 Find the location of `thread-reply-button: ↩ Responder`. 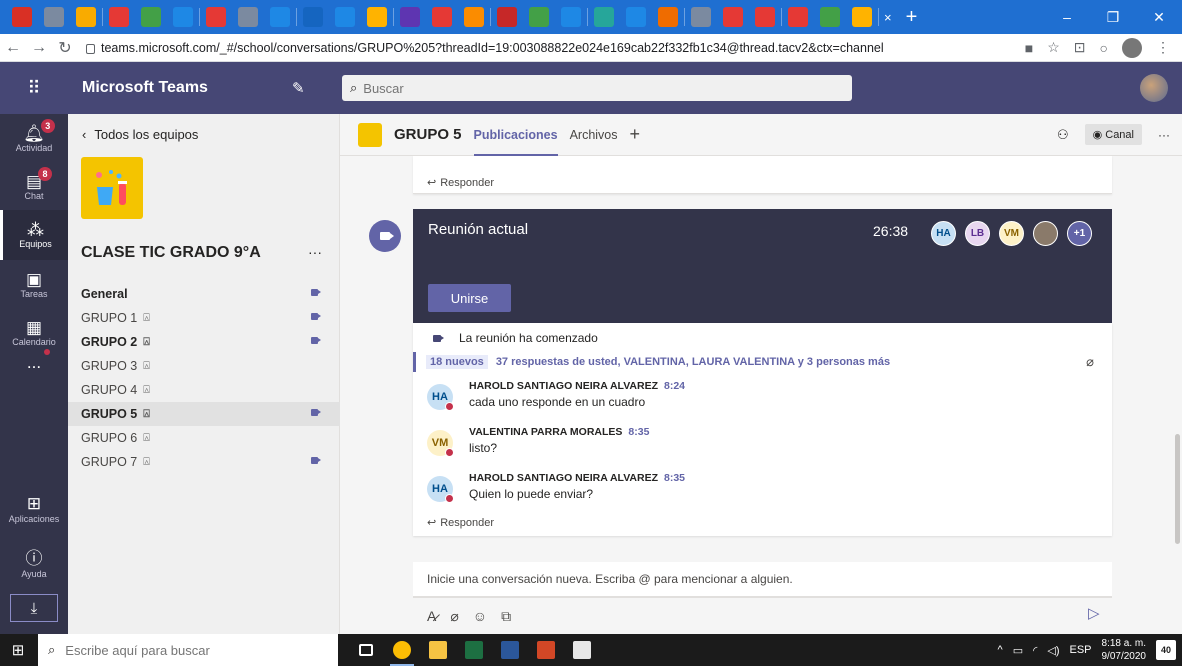

thread-reply-button: ↩ Responder is located at coordinates (453, 523).